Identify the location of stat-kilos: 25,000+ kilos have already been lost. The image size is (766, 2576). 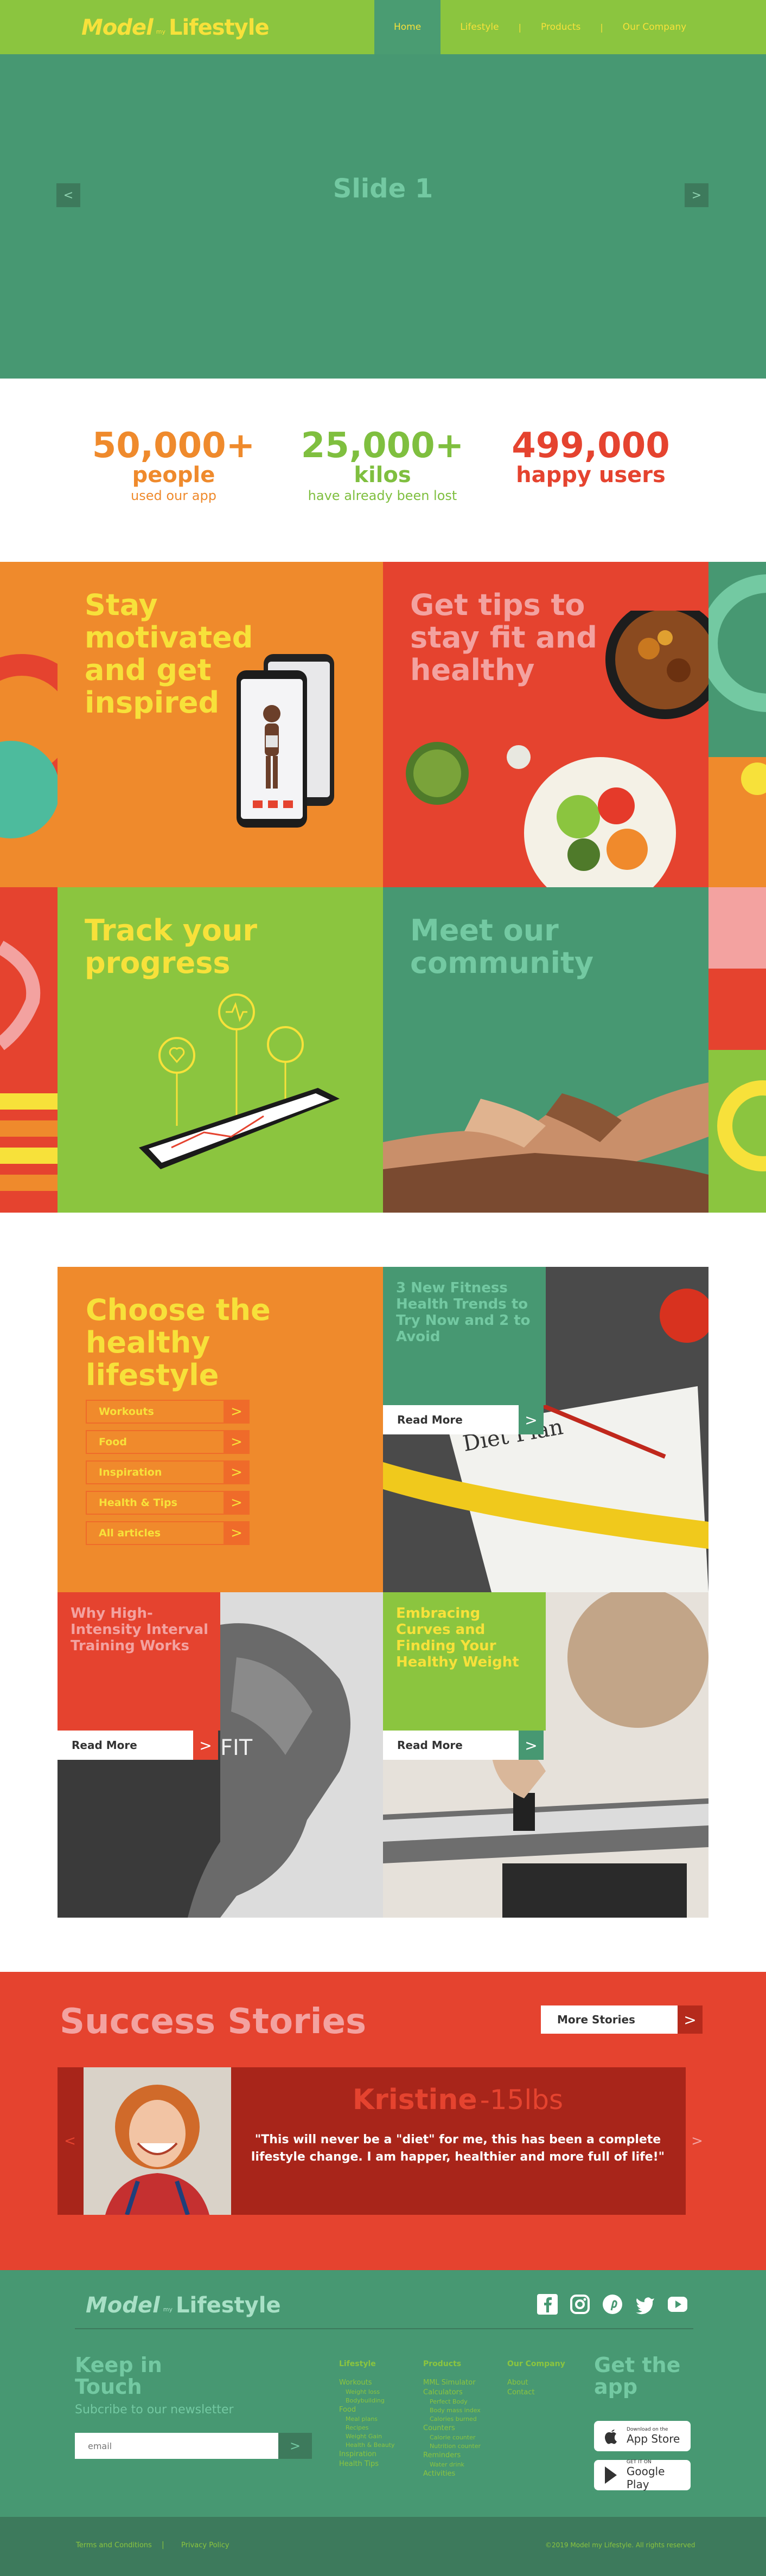
(382, 466).